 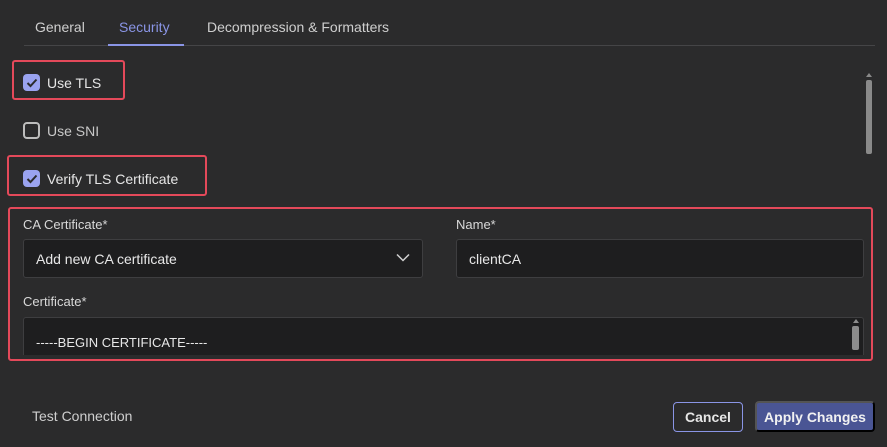 I want to click on ca-certificate-label: CA Certificate*, so click(x=65, y=224).